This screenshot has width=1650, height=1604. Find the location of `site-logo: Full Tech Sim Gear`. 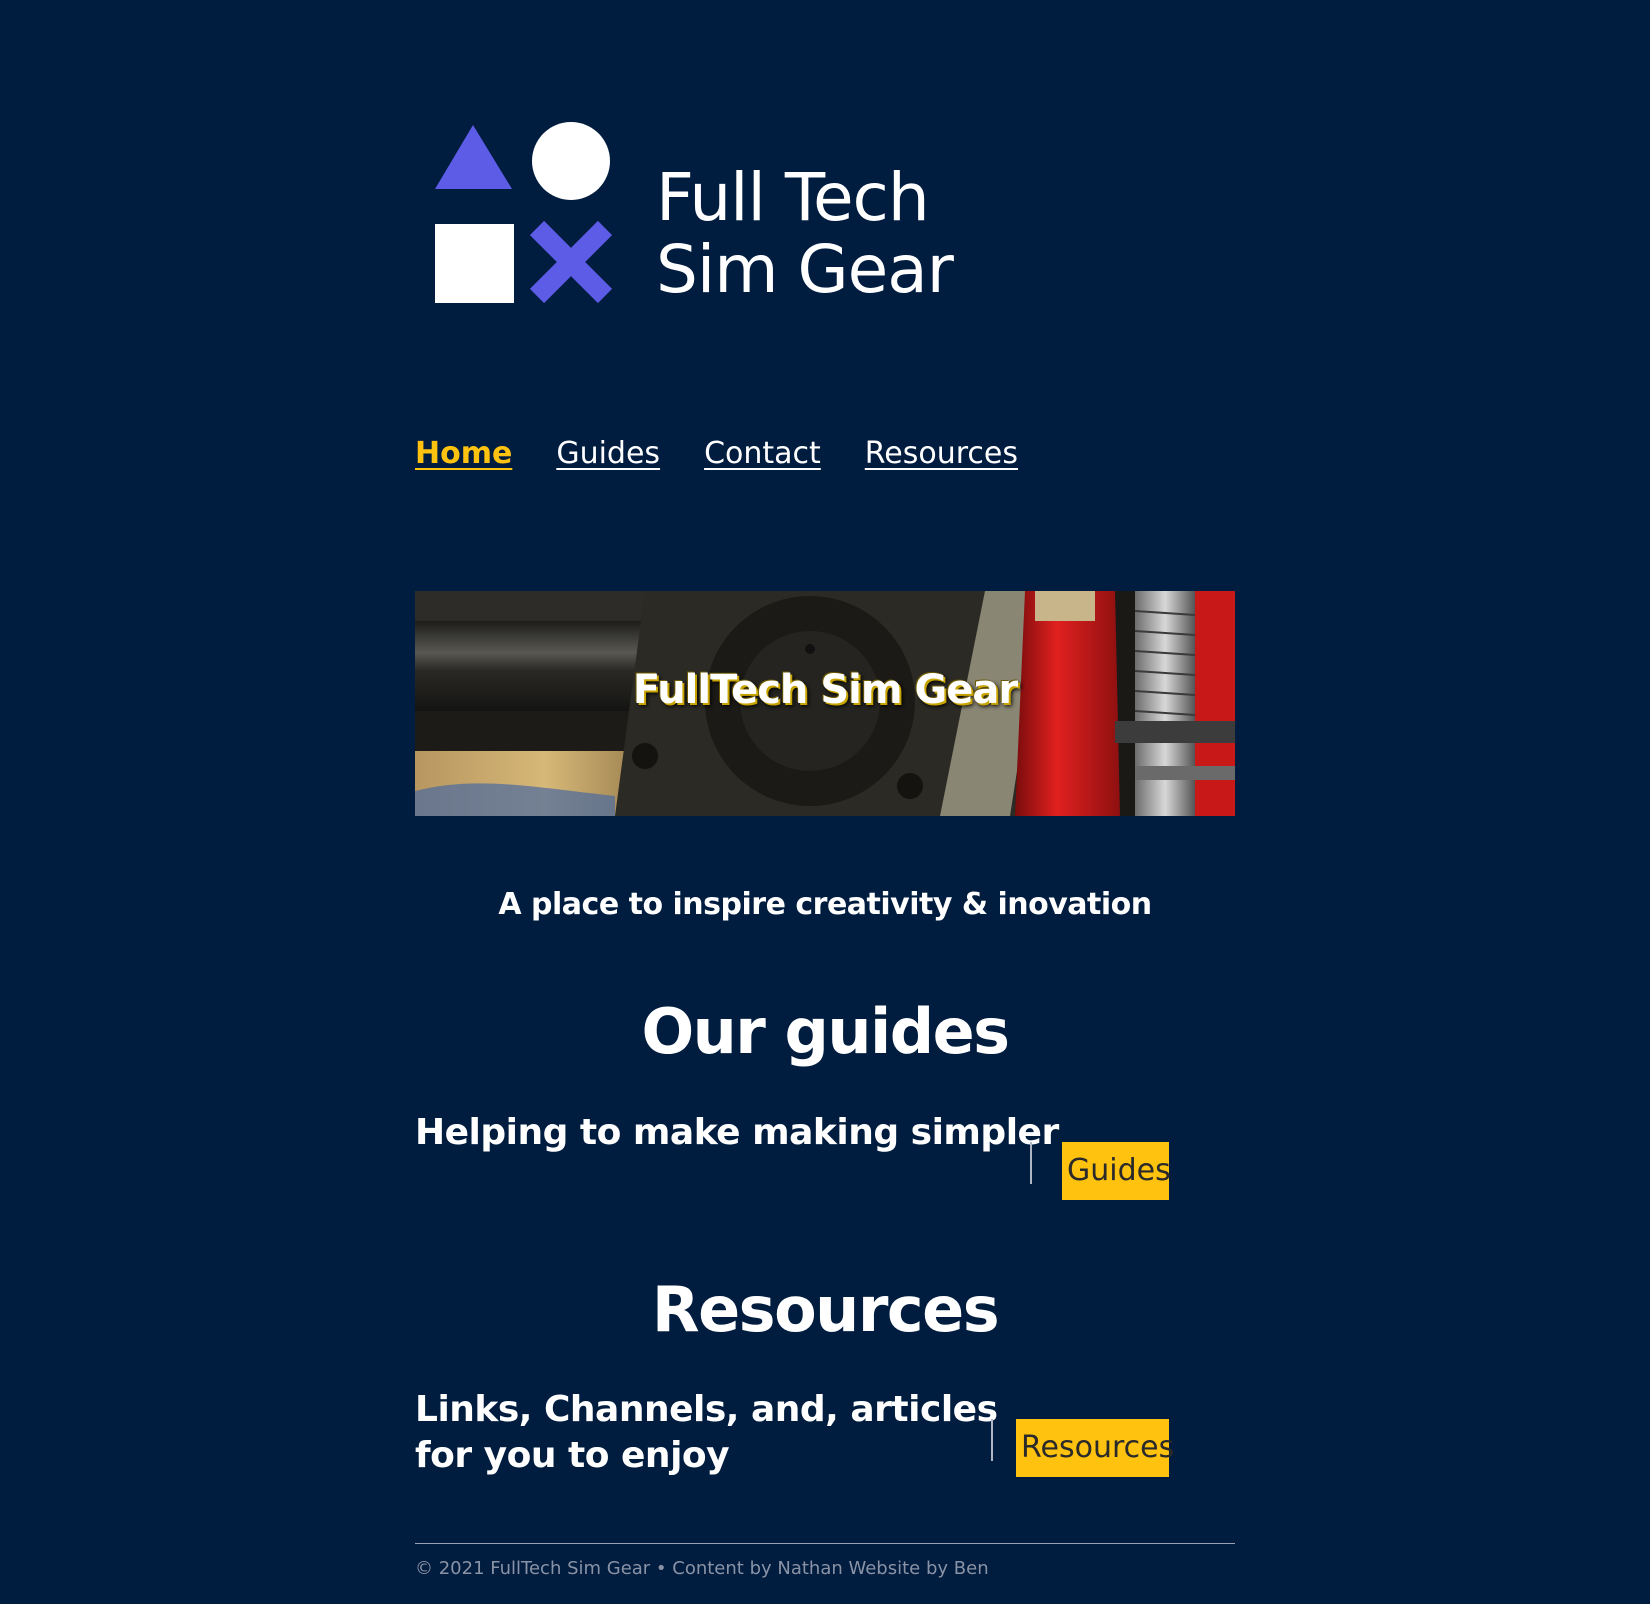

site-logo: Full Tech Sim Gear is located at coordinates (695, 214).